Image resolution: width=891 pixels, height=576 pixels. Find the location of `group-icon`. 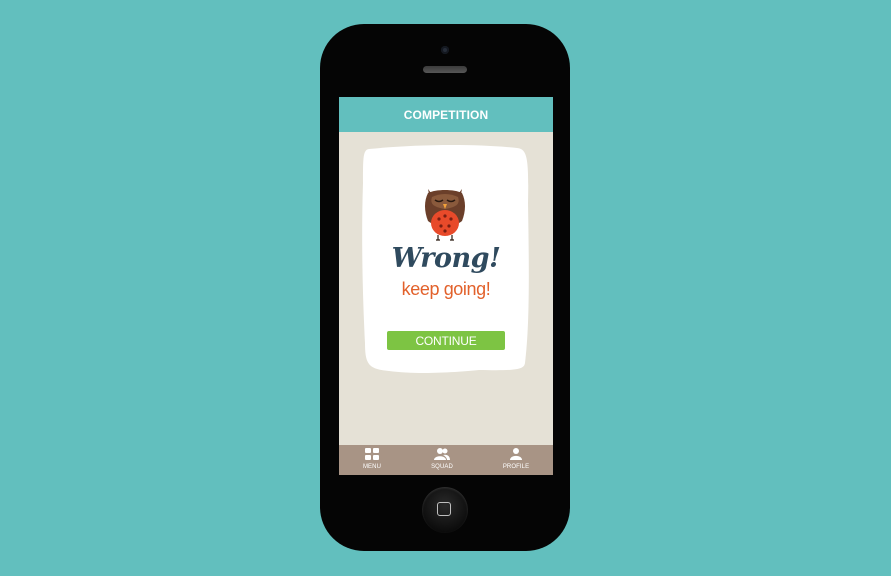

group-icon is located at coordinates (442, 454).